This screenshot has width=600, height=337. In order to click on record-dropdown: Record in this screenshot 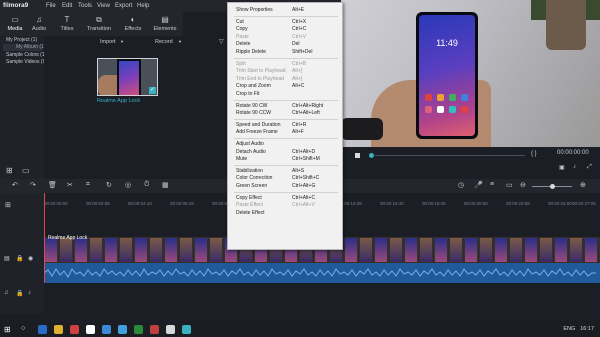, I will do `click(164, 42)`.